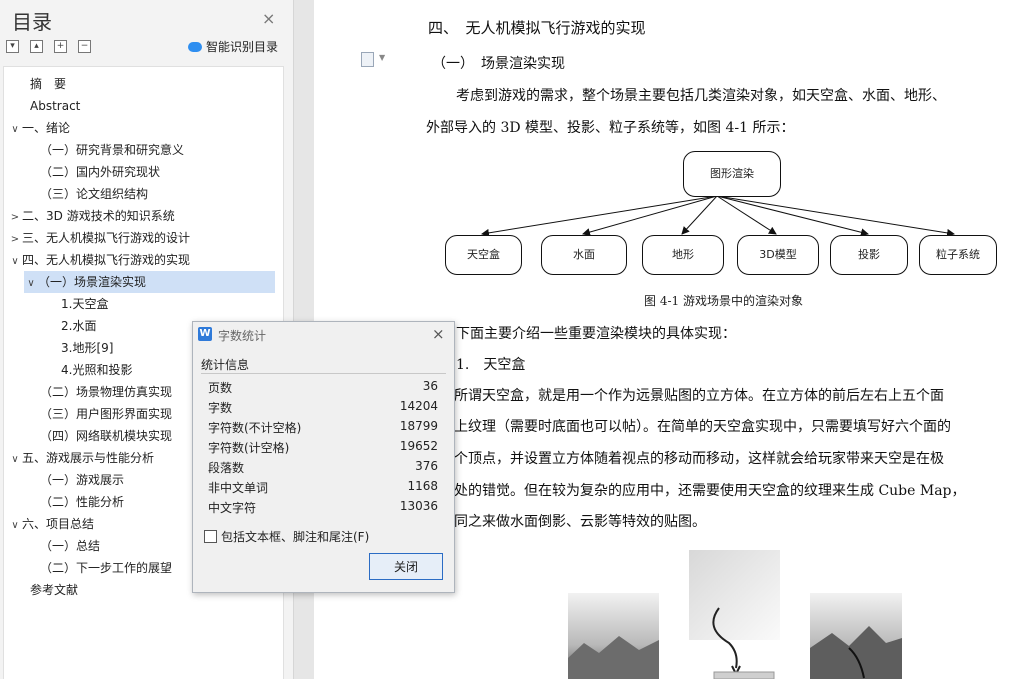  Describe the element at coordinates (159, 172) in the screenshot. I see `toc-item: （二）国内外研究现状` at that location.